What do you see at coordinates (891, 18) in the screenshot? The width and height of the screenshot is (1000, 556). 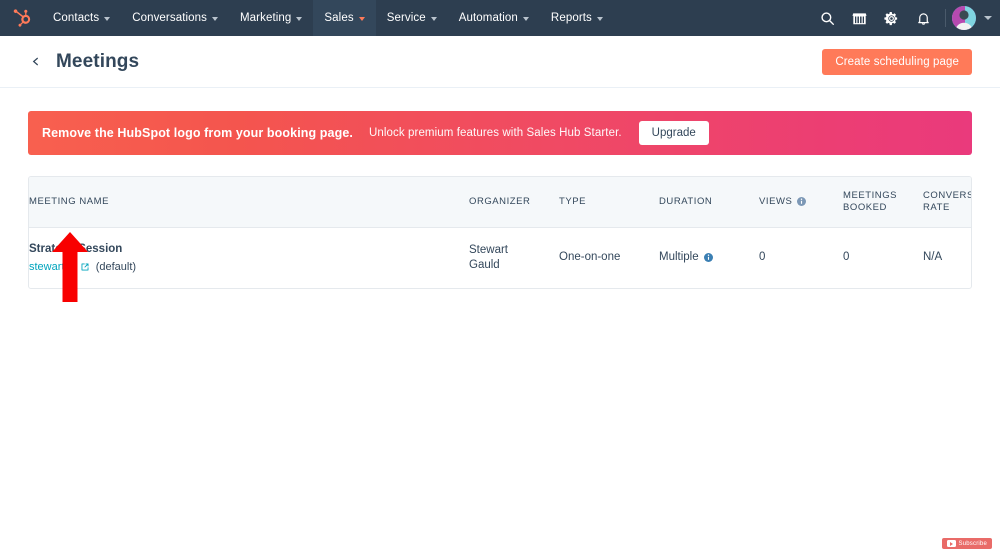 I see `settings-gear-icon` at bounding box center [891, 18].